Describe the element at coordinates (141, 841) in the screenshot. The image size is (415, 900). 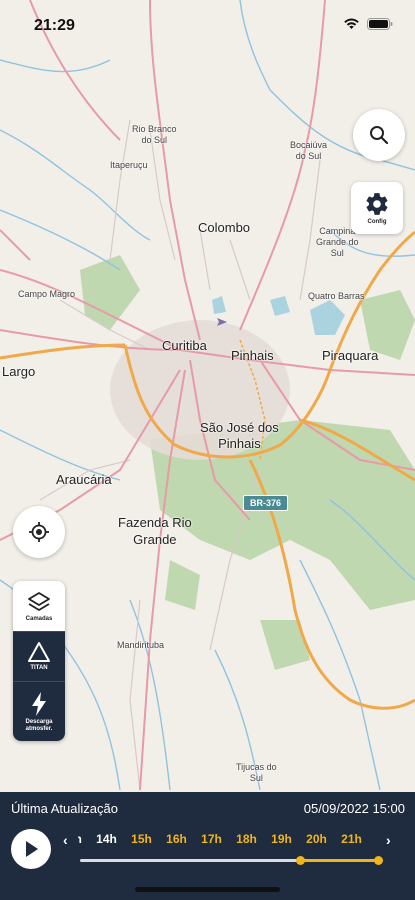
I see `hour-item: 15h` at that location.